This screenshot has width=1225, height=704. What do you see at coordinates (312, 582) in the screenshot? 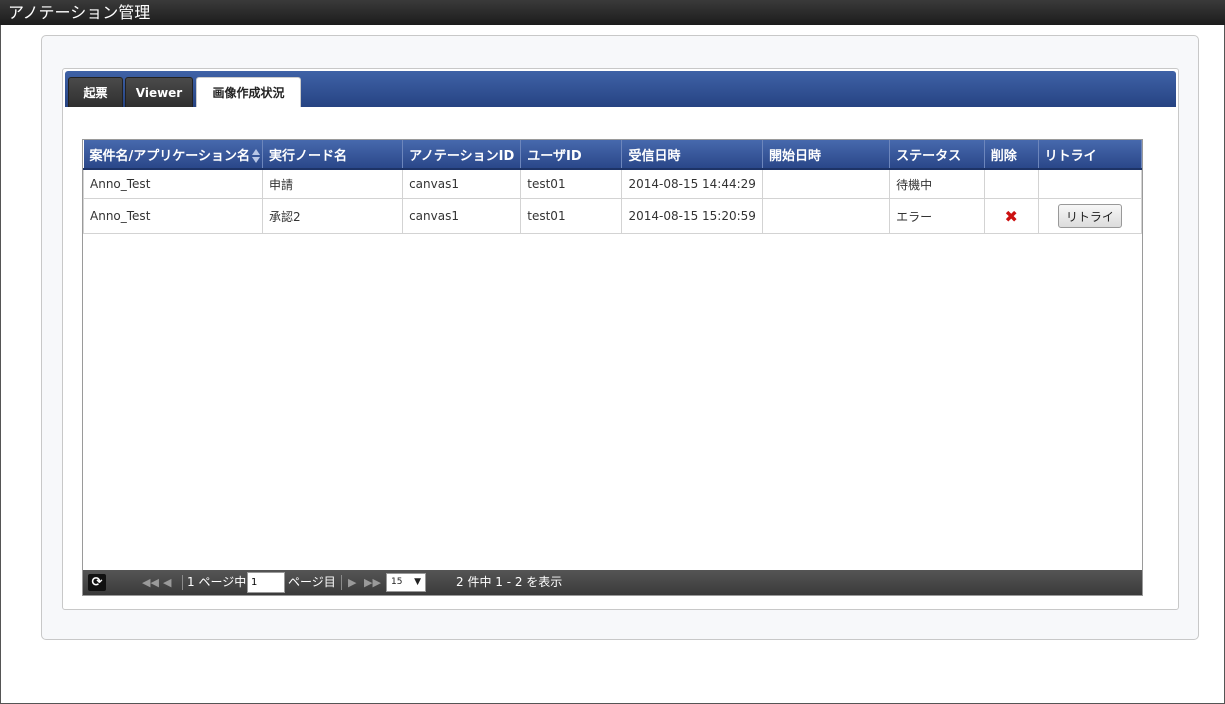
I see `page-suffix-text: ページ目` at bounding box center [312, 582].